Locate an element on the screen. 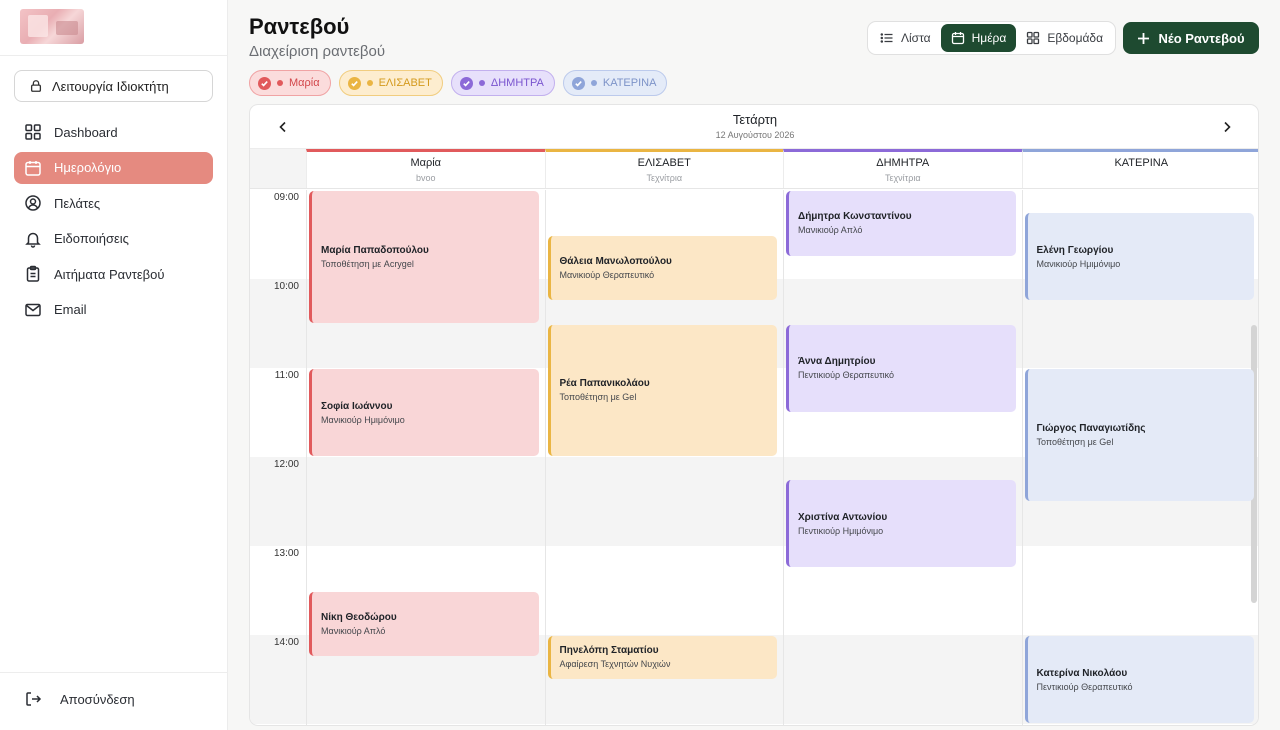 This screenshot has width=1280, height=730. appointment-card: Γιώργος Παναγιωτίδης Τοποθέτηση με Gel is located at coordinates (1139, 435).